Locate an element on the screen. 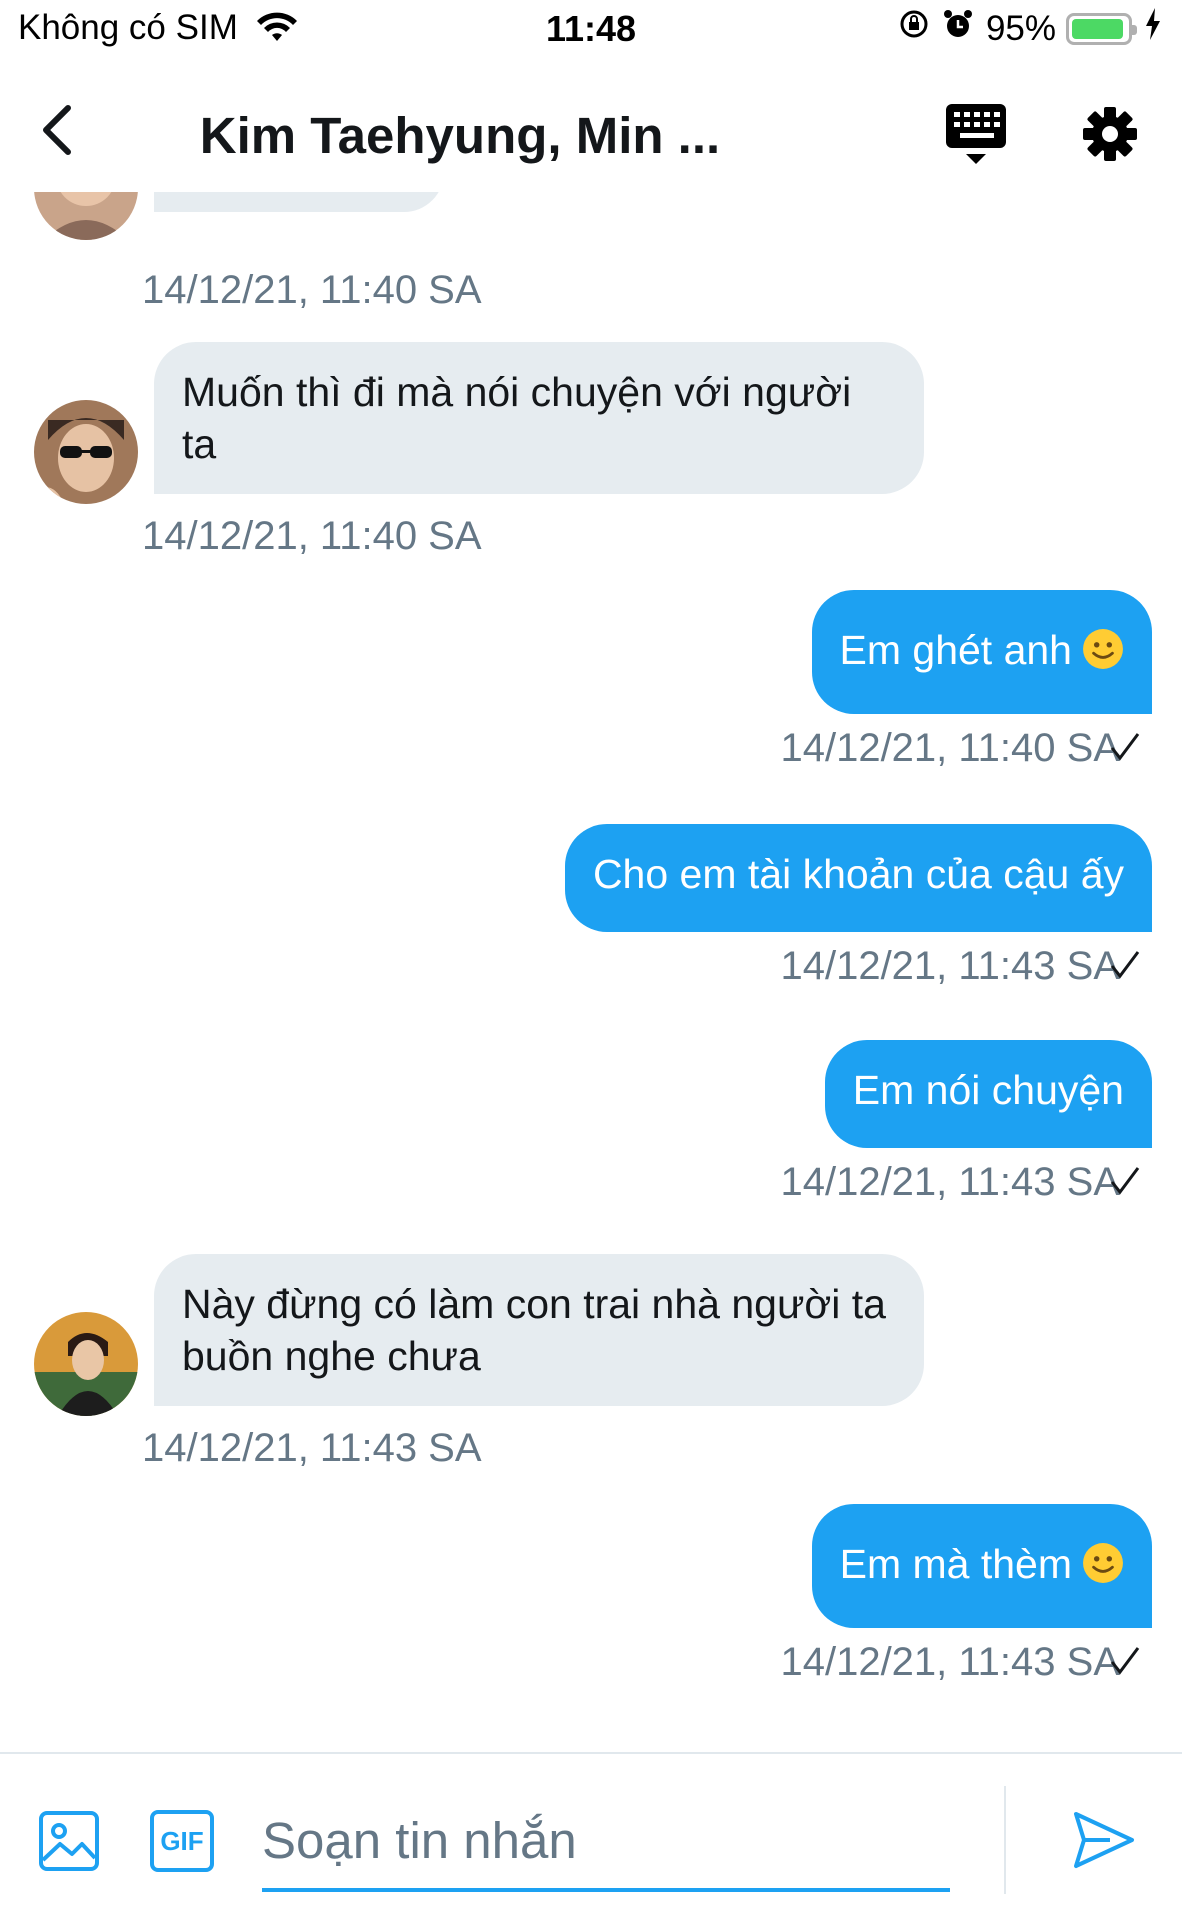 This screenshot has width=1182, height=1920. gif-icon: GIF is located at coordinates (182, 1840).